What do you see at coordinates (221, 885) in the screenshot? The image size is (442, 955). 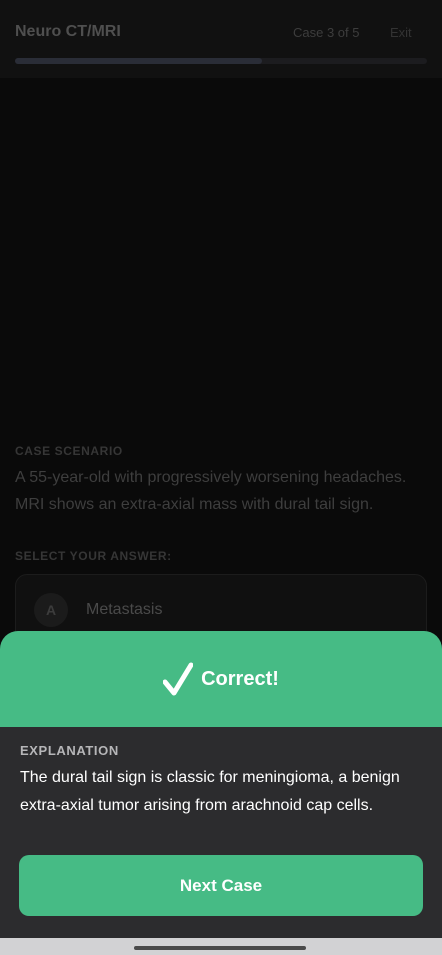 I see `next-case-button: Next Case` at bounding box center [221, 885].